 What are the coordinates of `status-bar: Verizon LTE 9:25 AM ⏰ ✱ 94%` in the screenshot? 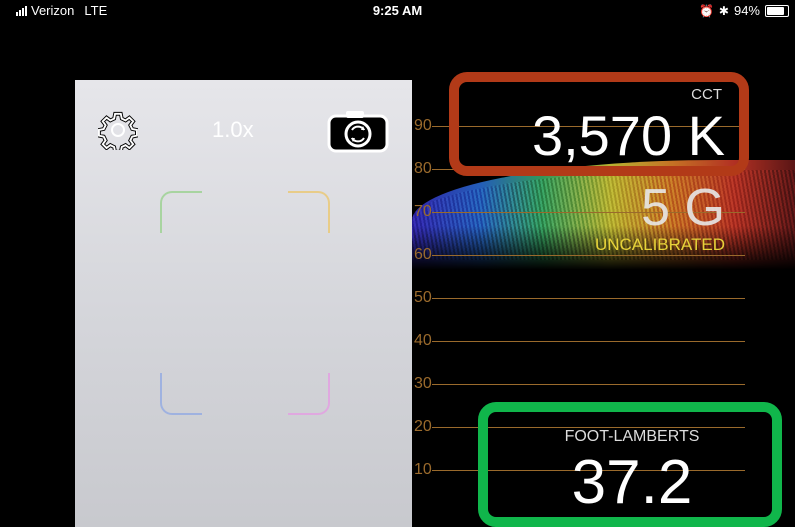 It's located at (397, 11).